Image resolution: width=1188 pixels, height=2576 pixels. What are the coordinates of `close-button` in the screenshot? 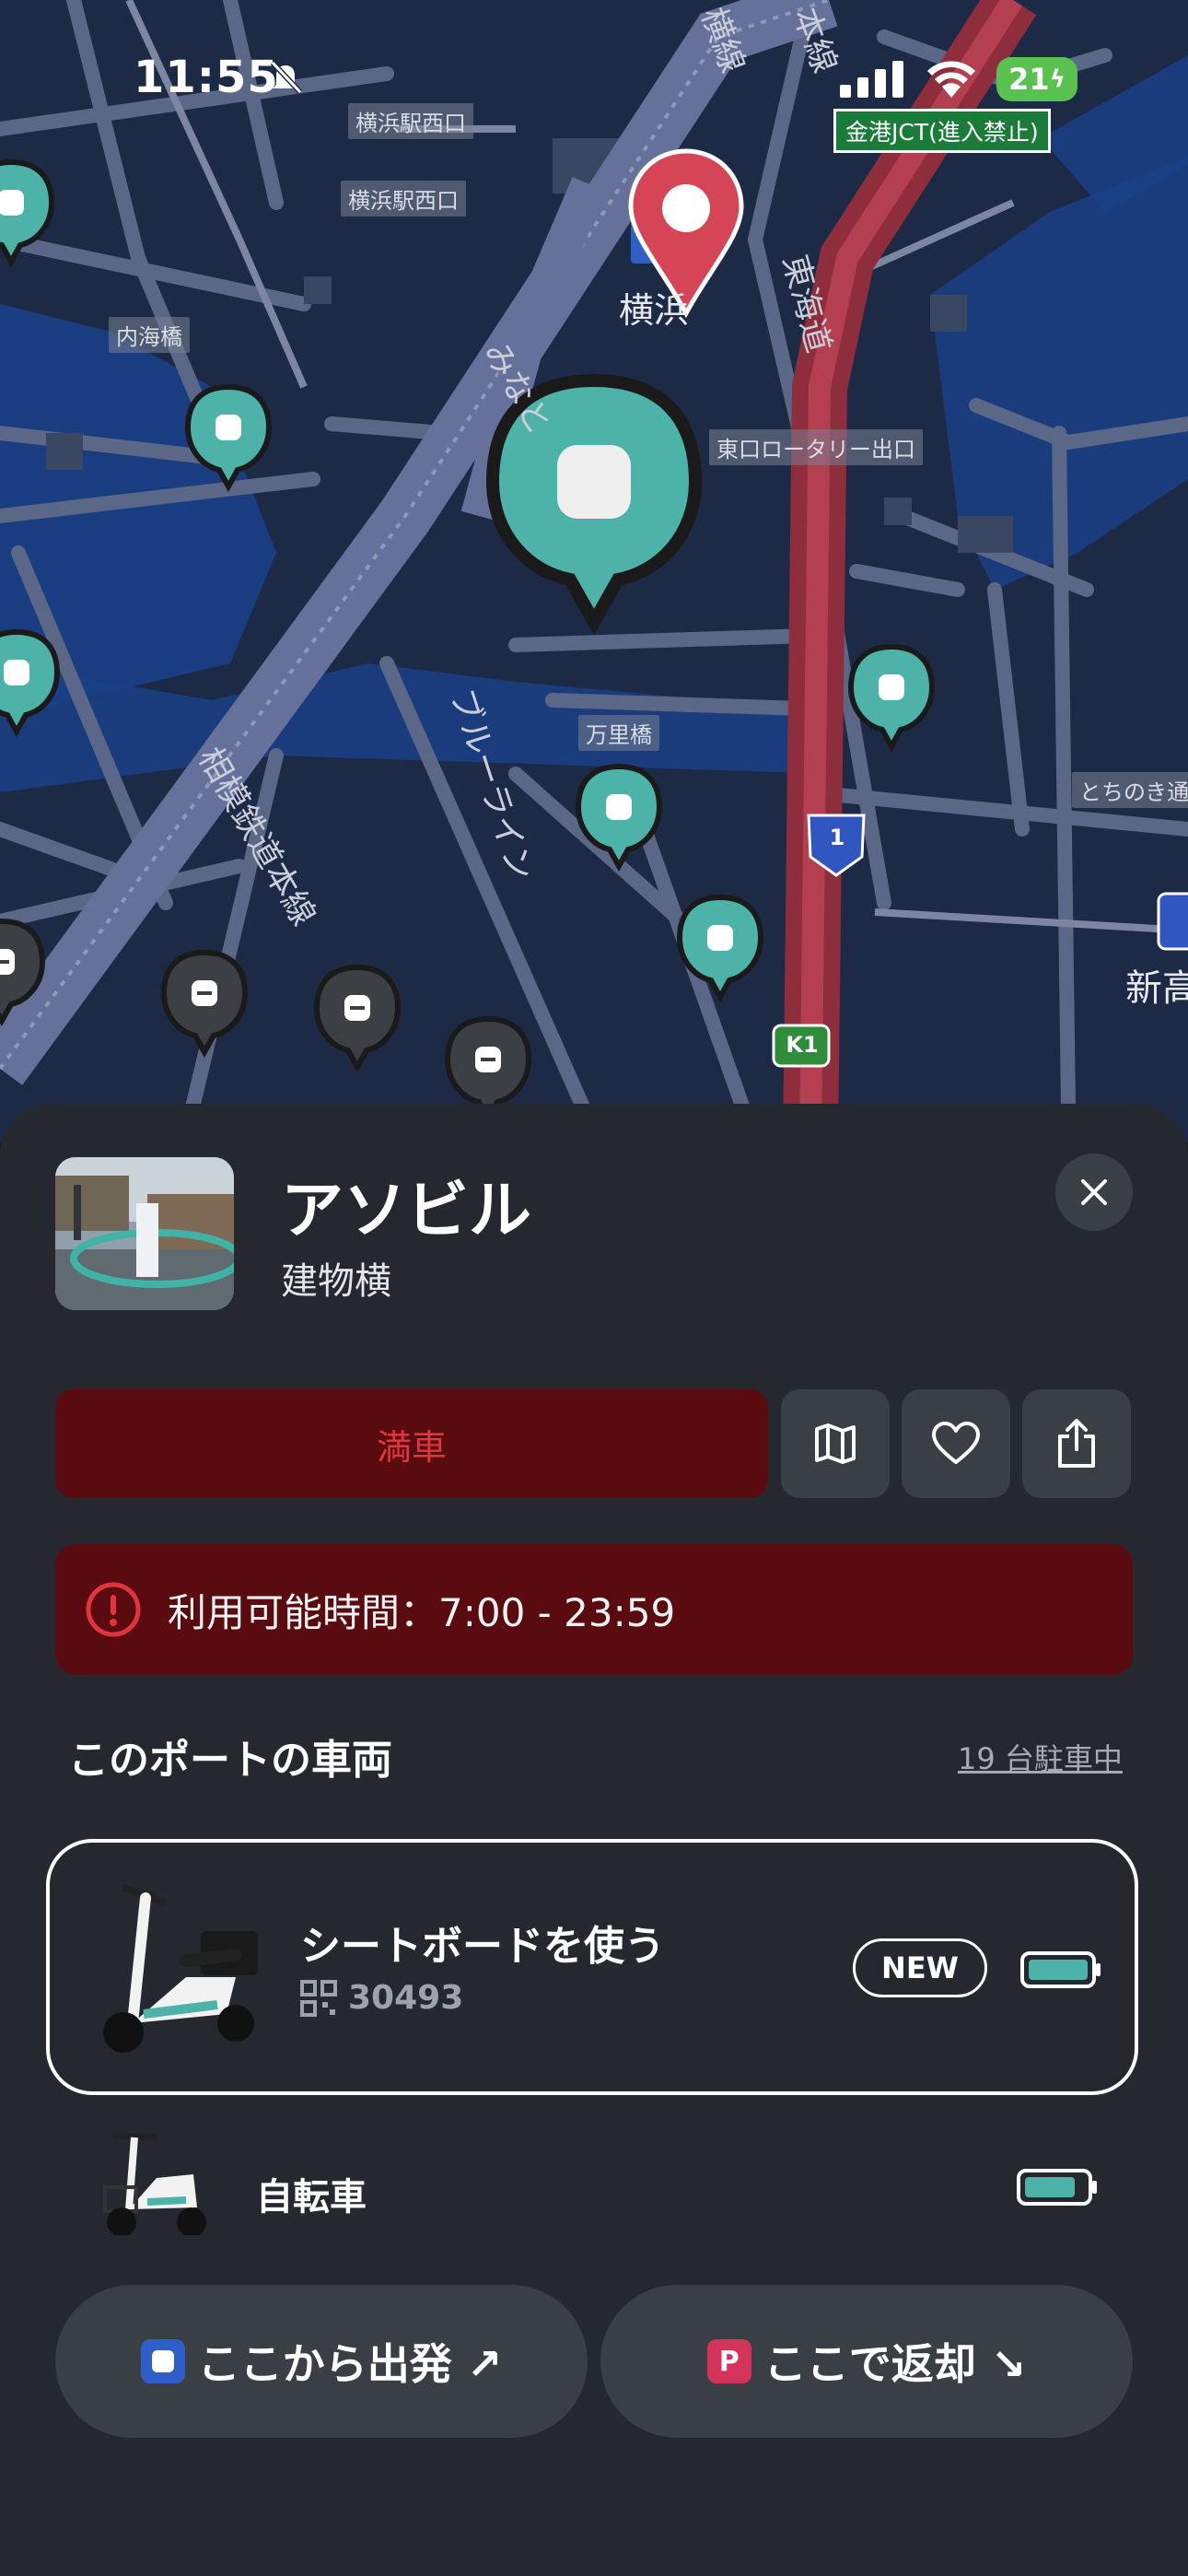 It's located at (1094, 1192).